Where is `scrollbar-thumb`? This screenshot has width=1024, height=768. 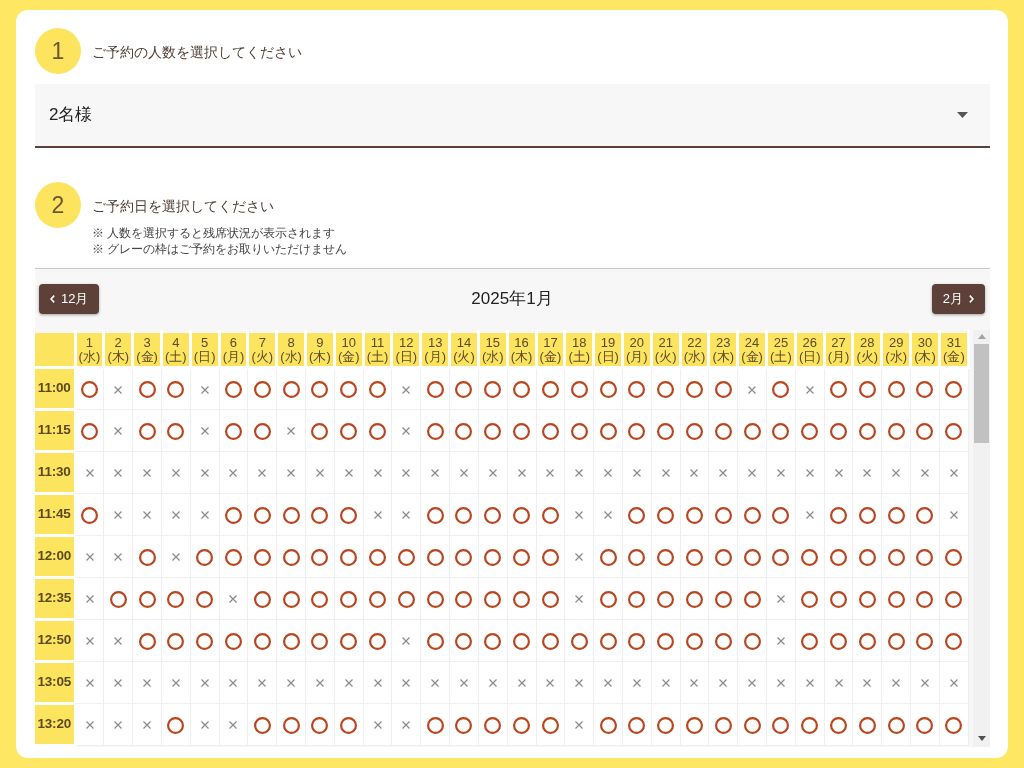 scrollbar-thumb is located at coordinates (981, 393).